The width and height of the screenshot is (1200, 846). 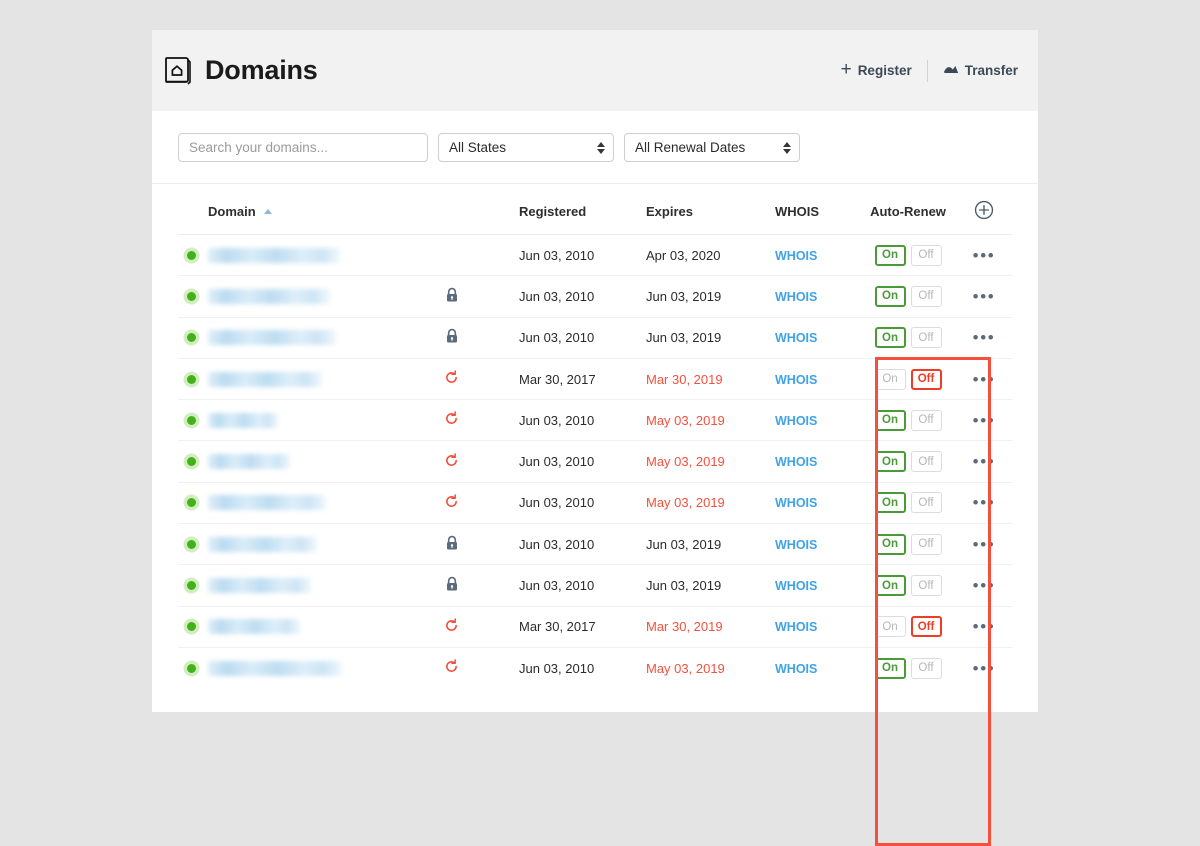 I want to click on expires-column-header: Expires, so click(x=710, y=209).